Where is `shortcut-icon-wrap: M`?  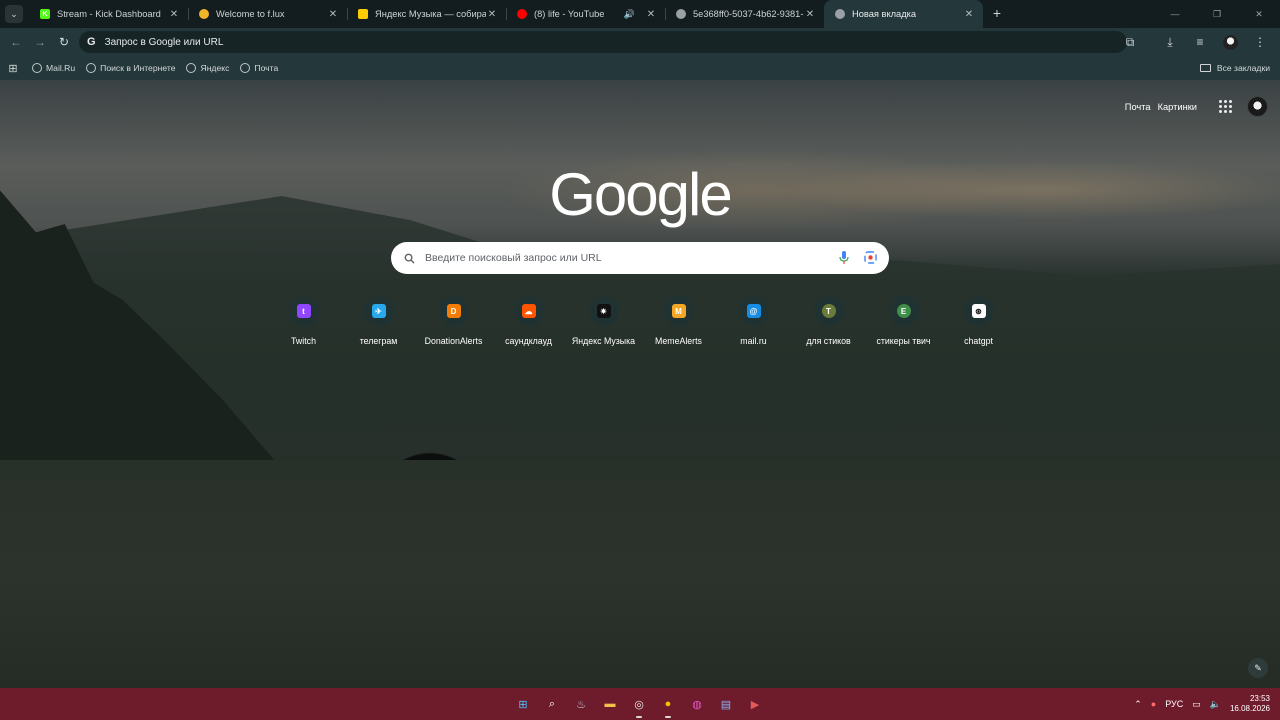
shortcut-icon-wrap: M is located at coordinates (678, 311).